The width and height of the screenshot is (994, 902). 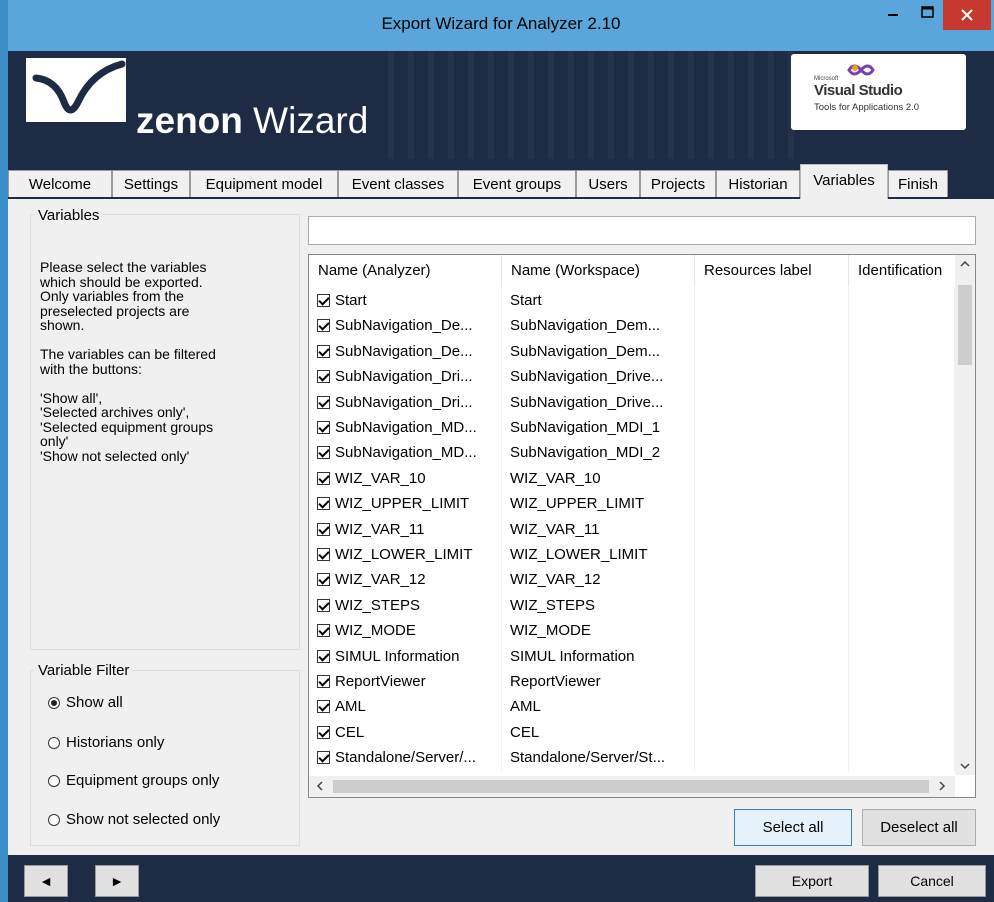 I want to click on radio-show-all: Show all, so click(x=85, y=702).